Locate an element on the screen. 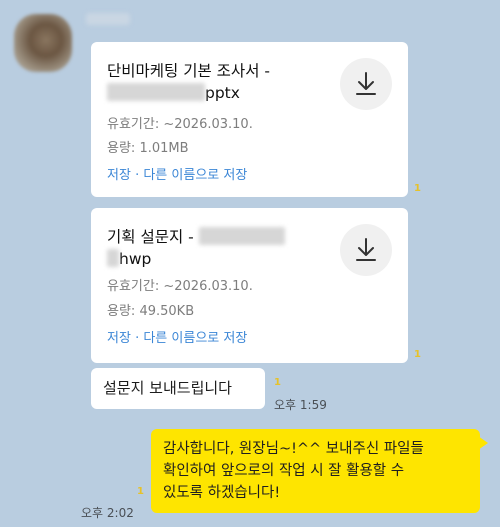 The width and height of the screenshot is (500, 527). file-size: 용량: 49.50KB is located at coordinates (151, 311).